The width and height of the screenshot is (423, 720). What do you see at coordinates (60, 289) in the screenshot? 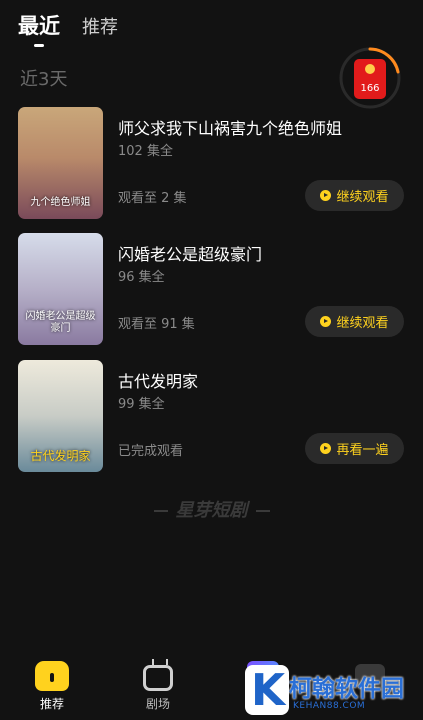
I see `poster-image: 闪婚老公是超级豪门` at bounding box center [60, 289].